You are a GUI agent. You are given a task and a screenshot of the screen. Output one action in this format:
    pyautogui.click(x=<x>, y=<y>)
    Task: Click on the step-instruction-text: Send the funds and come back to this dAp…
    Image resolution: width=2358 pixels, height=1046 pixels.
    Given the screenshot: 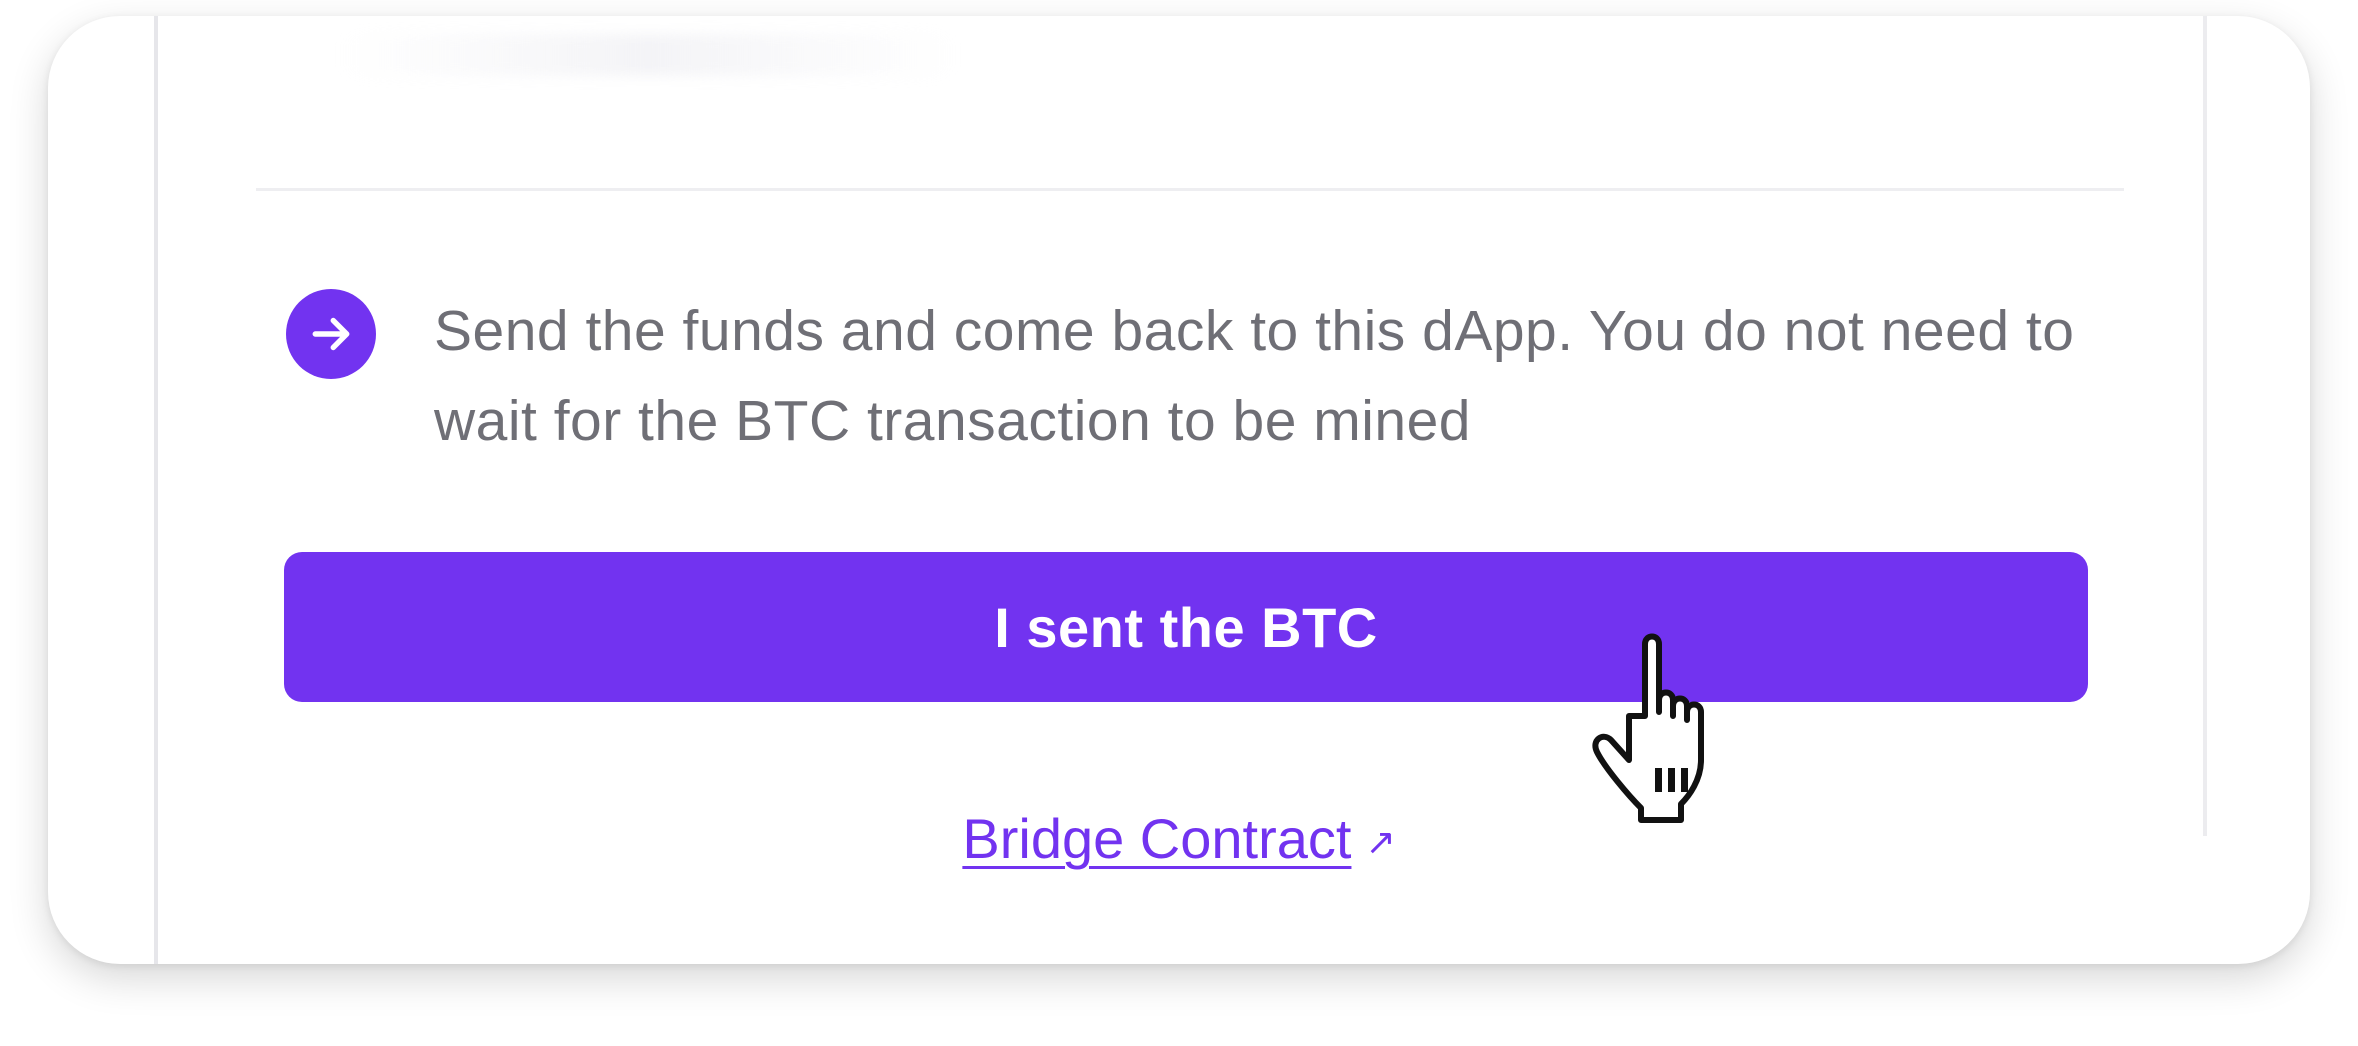 What is the action you would take?
    pyautogui.click(x=1254, y=376)
    